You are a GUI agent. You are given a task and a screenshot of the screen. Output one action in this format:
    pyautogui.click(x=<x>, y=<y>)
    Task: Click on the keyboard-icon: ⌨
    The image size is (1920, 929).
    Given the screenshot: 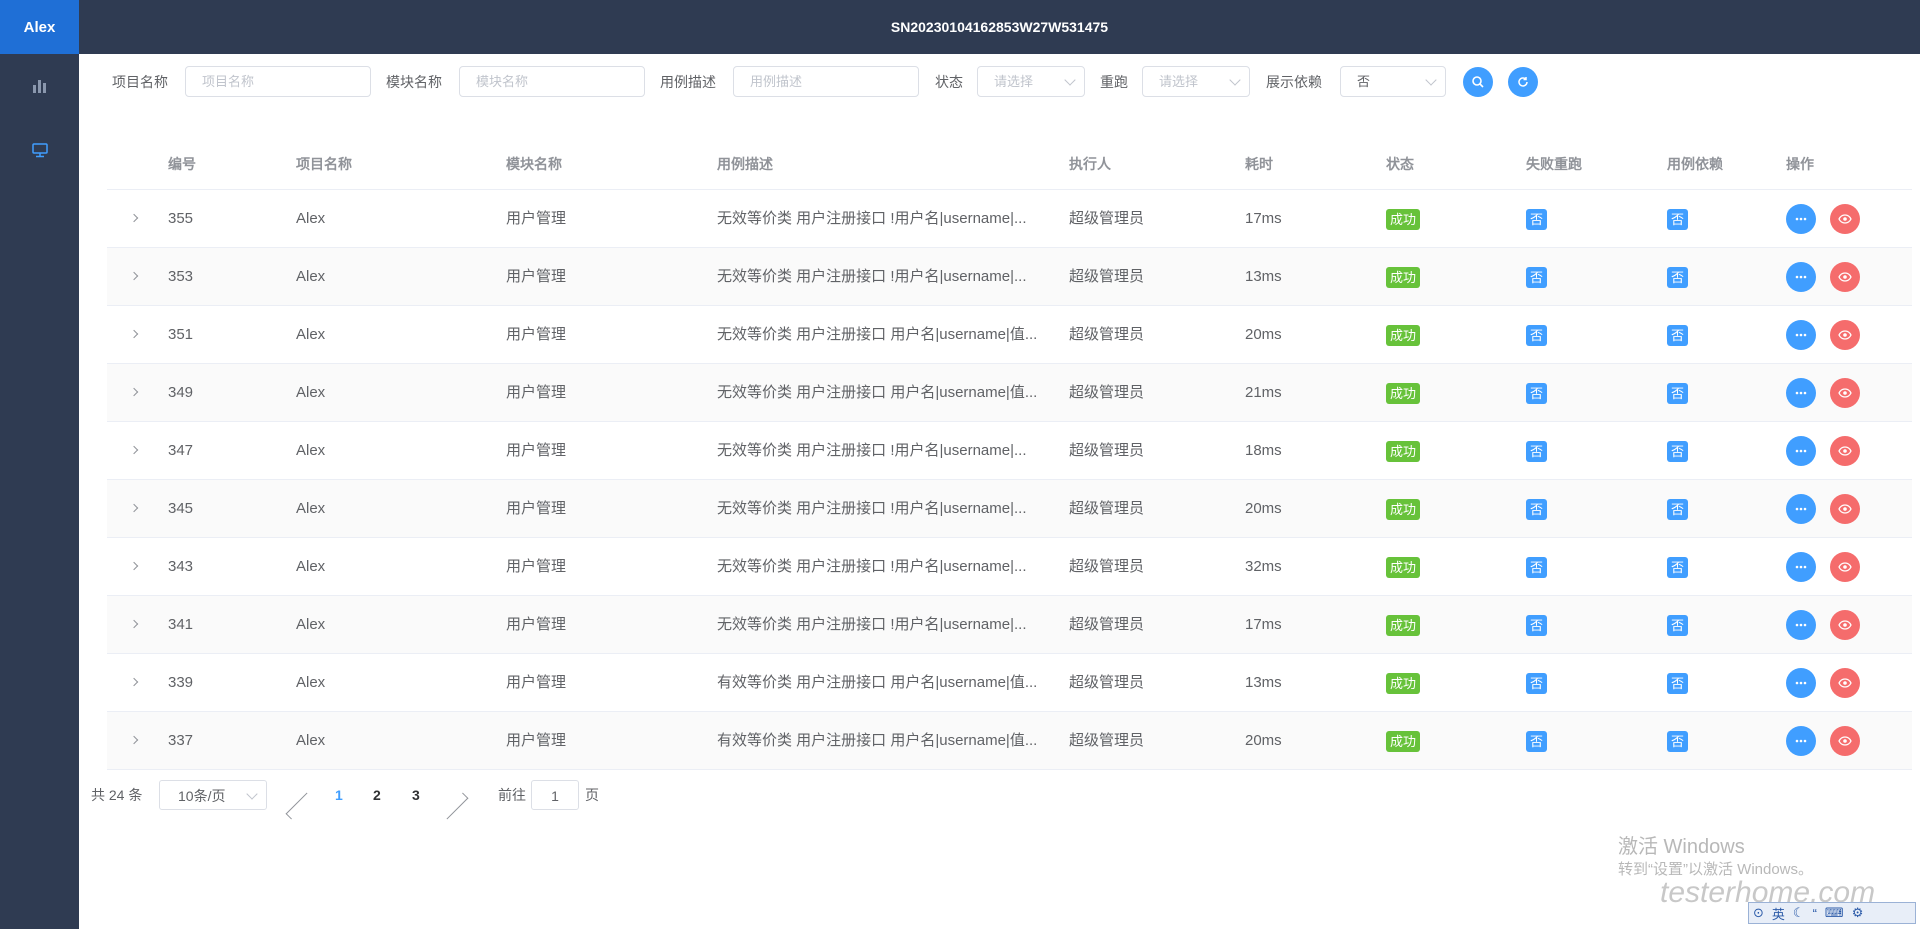 What is the action you would take?
    pyautogui.click(x=1834, y=913)
    